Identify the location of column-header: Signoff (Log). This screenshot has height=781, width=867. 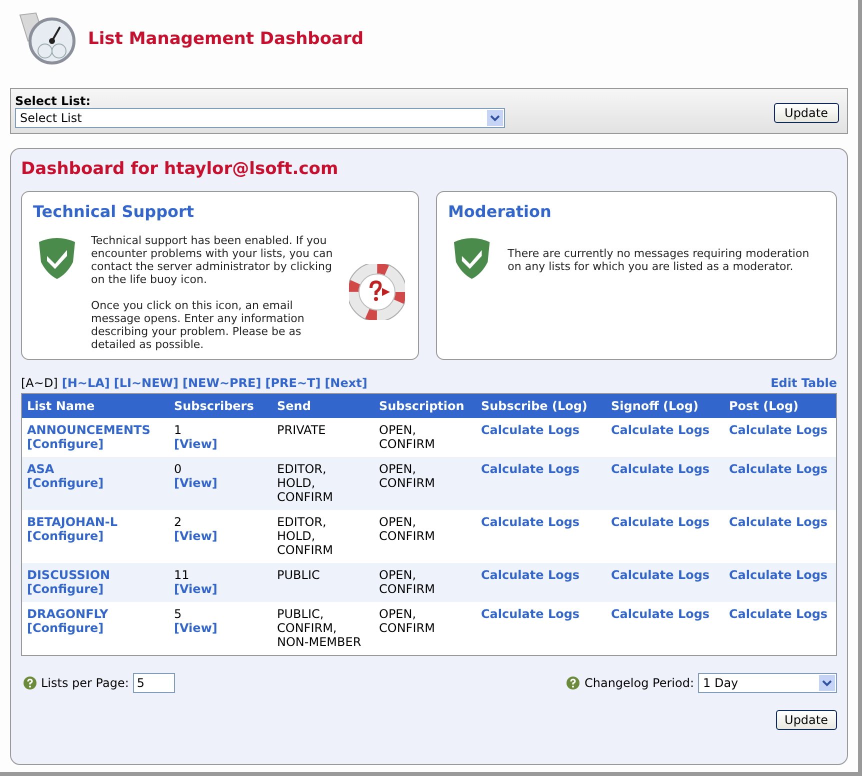
(665, 406).